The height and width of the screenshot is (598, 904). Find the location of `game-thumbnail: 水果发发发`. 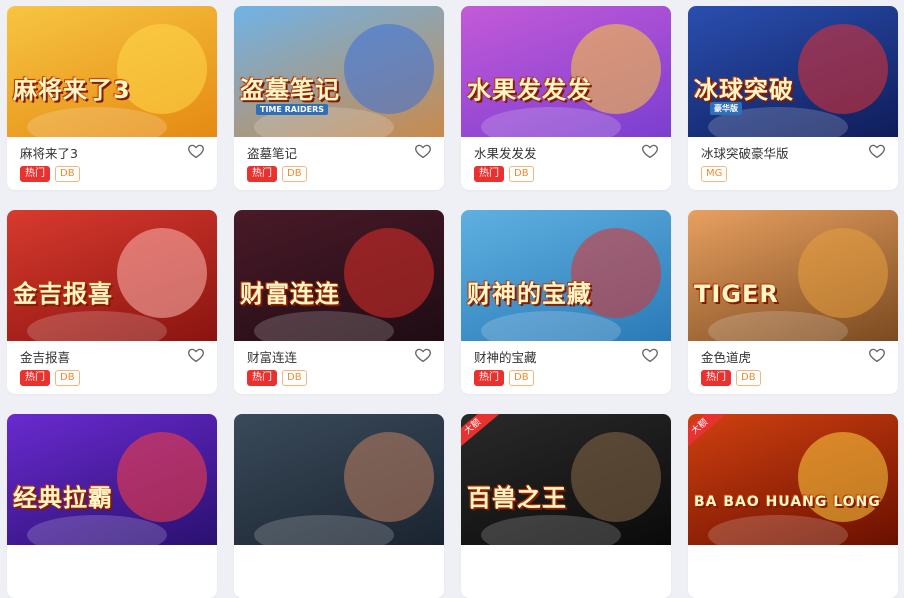

game-thumbnail: 水果发发发 is located at coordinates (566, 71).